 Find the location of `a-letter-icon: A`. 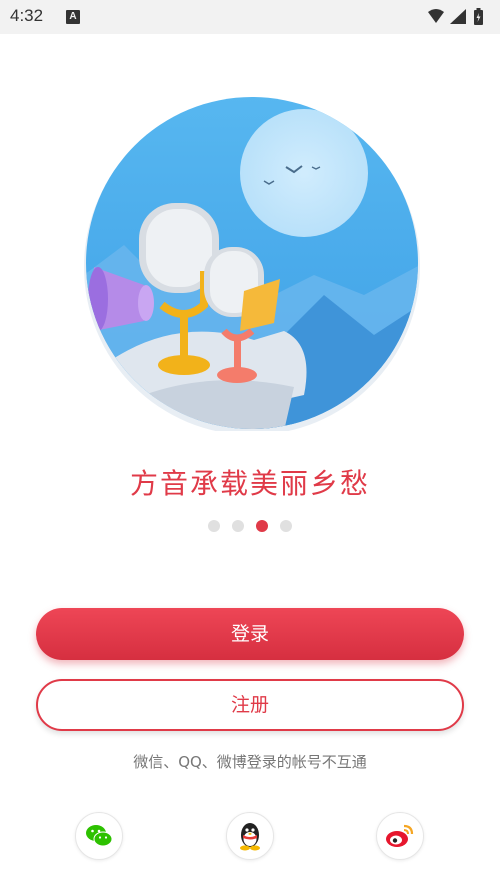

a-letter-icon: A is located at coordinates (73, 17).